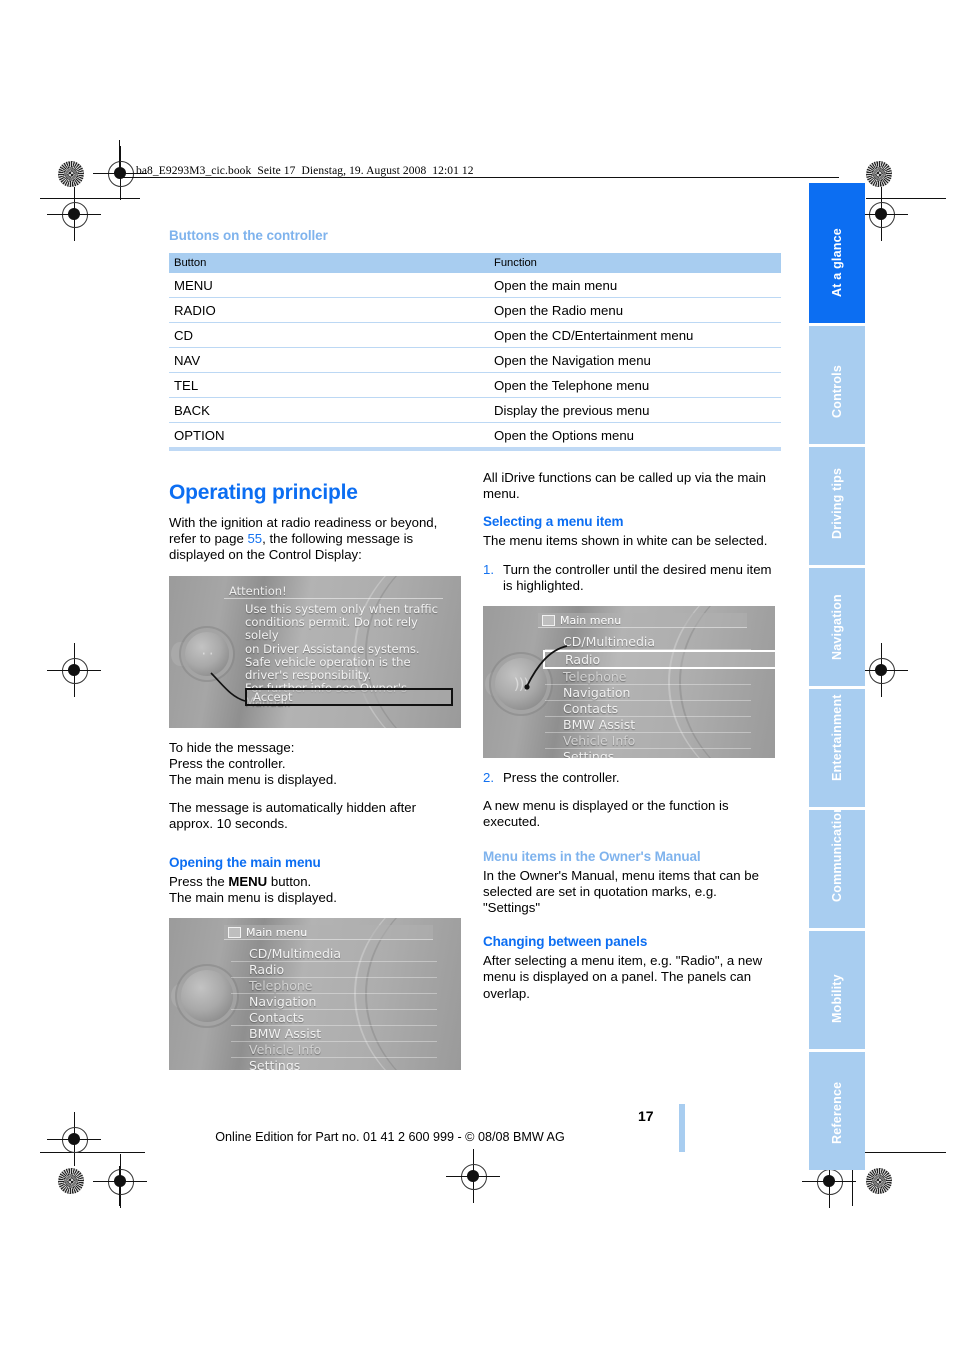 The width and height of the screenshot is (954, 1350). What do you see at coordinates (635, 385) in the screenshot?
I see `cell-function: Open the Telephone menu` at bounding box center [635, 385].